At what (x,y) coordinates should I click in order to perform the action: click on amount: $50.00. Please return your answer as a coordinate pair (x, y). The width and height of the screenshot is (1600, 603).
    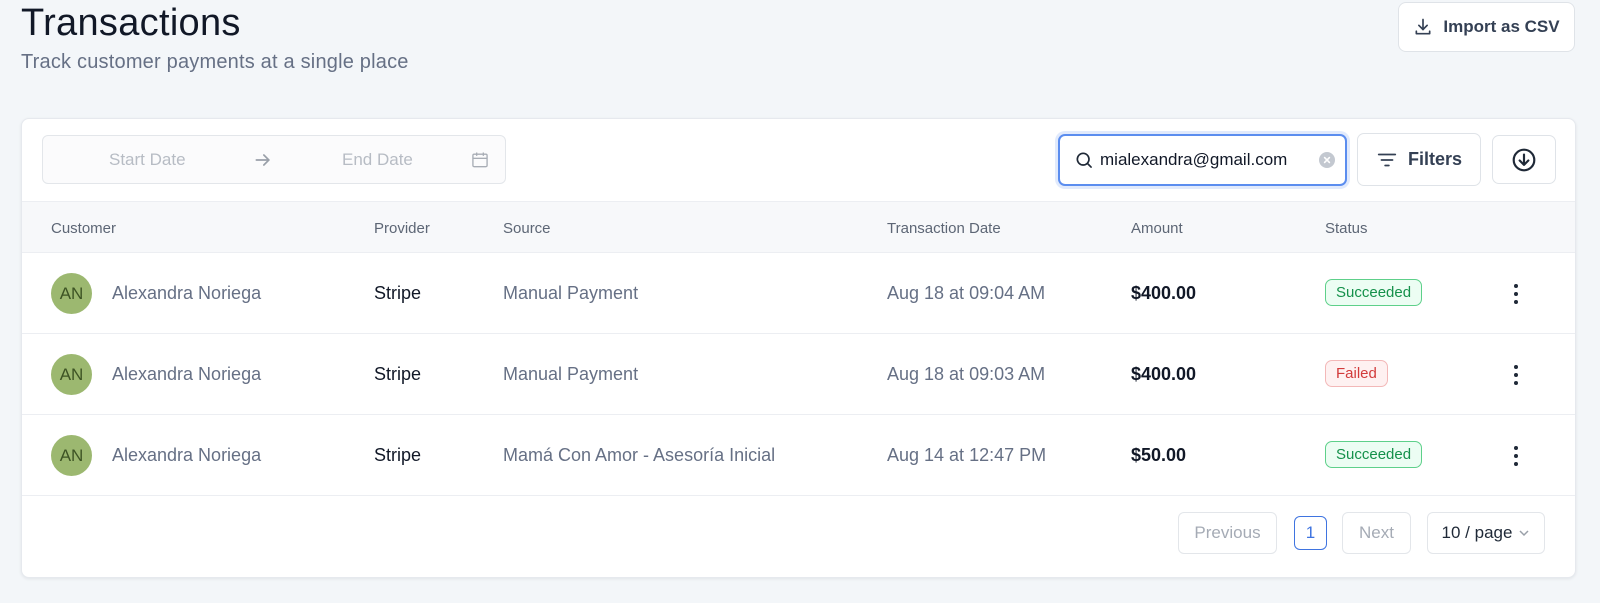
    Looking at the image, I should click on (1159, 455).